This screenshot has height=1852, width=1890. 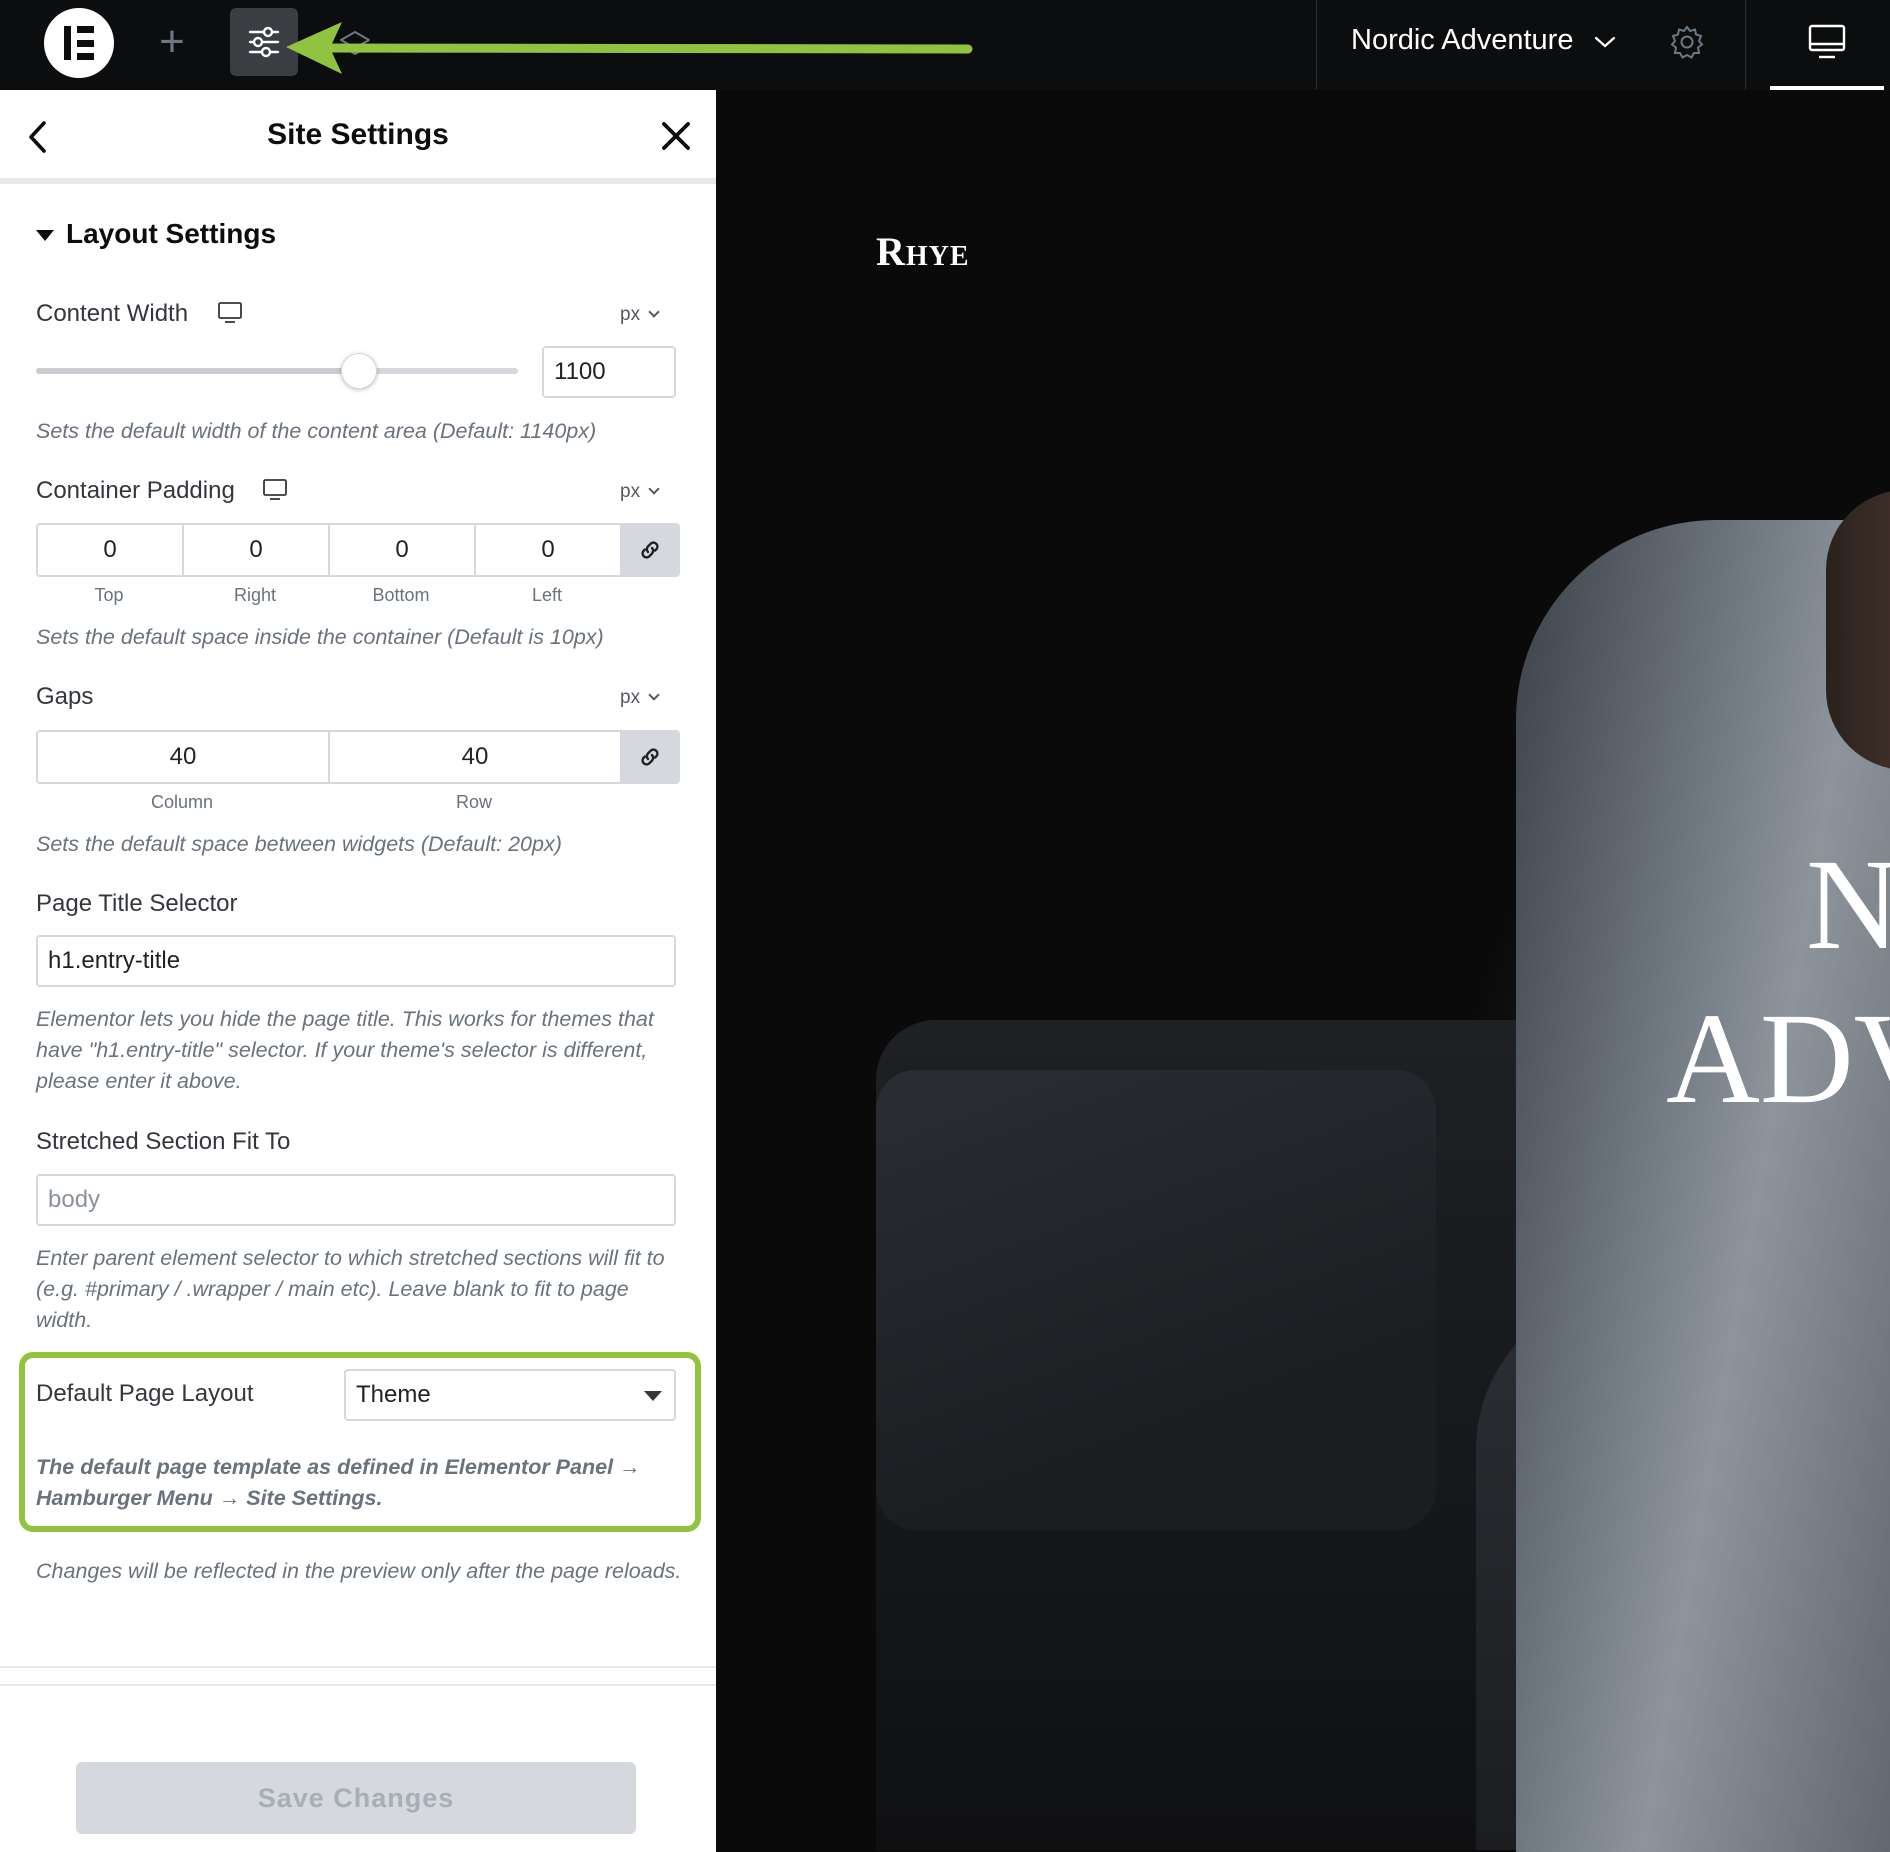 I want to click on hero-heading-line2: ADV, so click(x=1778, y=1059).